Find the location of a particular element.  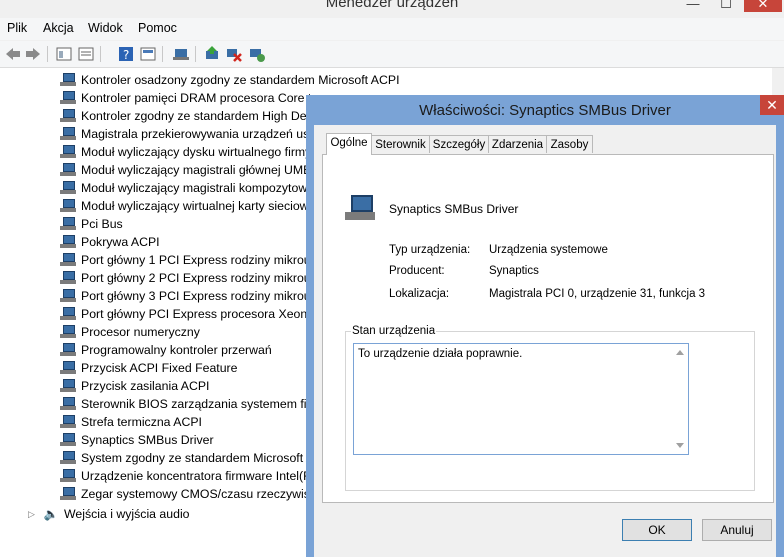

tree-device-label: Przycisk zasilania ACPI is located at coordinates (145, 386).